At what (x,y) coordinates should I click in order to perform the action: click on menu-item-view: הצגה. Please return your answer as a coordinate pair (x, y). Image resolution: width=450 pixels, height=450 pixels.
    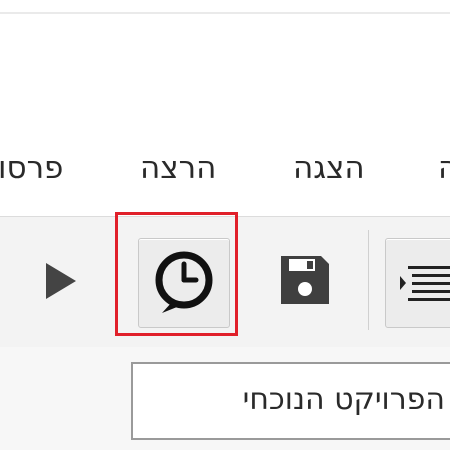
    Looking at the image, I should click on (329, 168).